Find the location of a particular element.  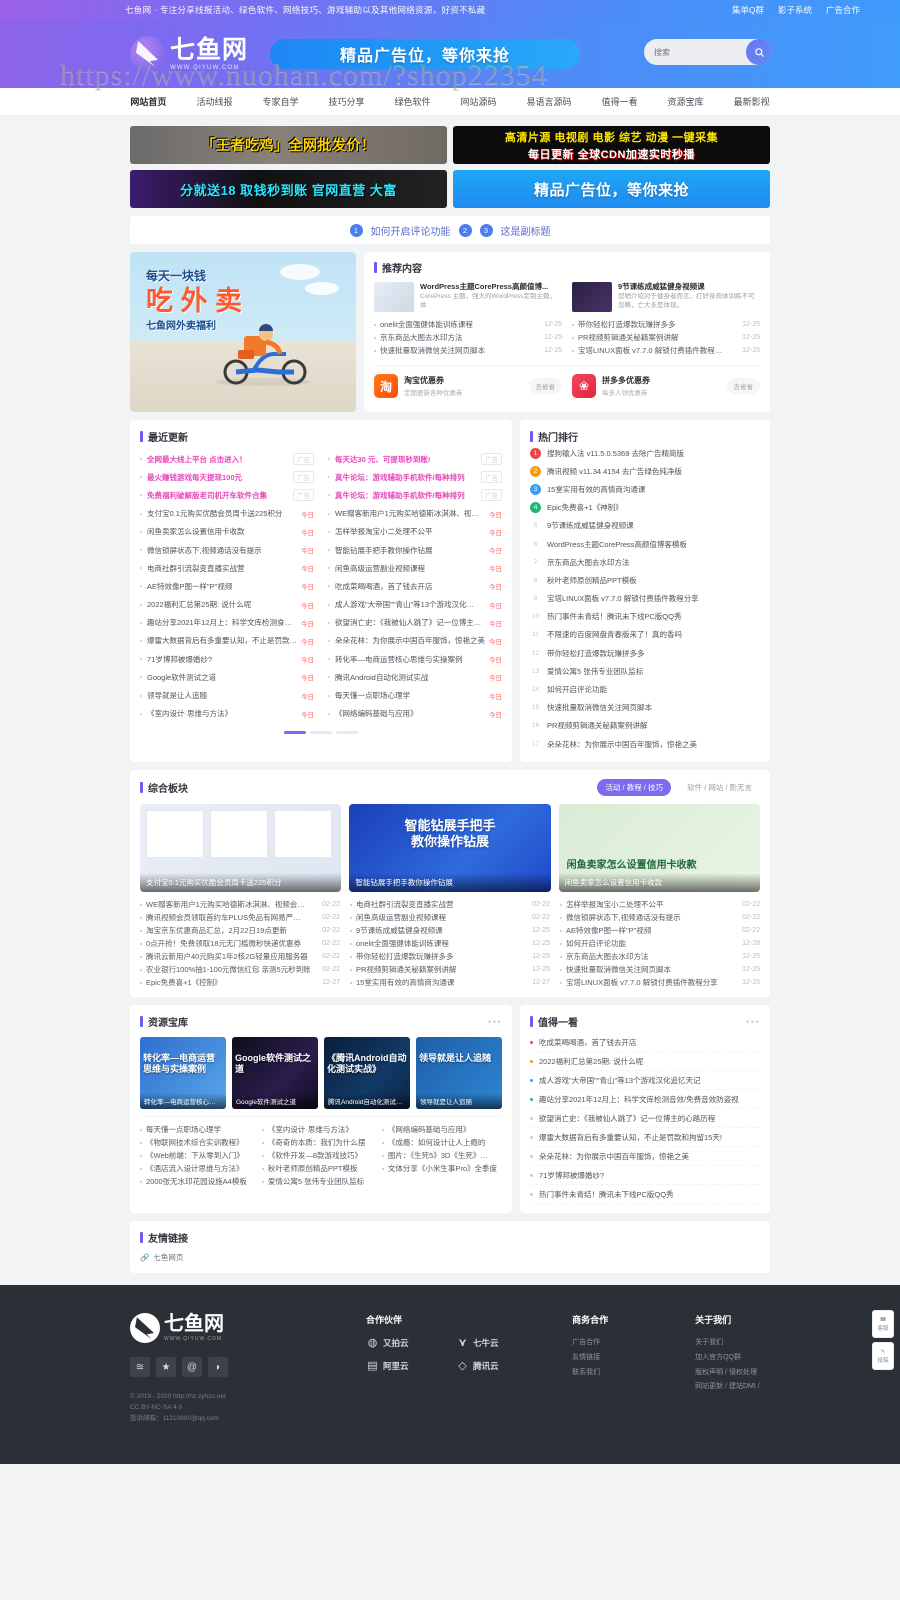

topbar-link-0: 集单Q群 is located at coordinates (748, 10).